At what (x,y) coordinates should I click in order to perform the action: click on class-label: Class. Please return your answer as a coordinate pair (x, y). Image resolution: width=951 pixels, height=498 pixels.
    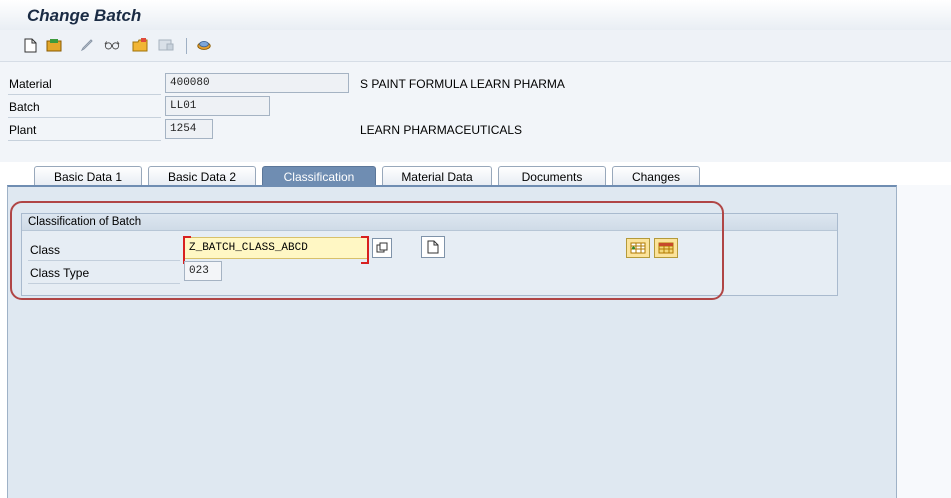
    Looking at the image, I should click on (45, 250).